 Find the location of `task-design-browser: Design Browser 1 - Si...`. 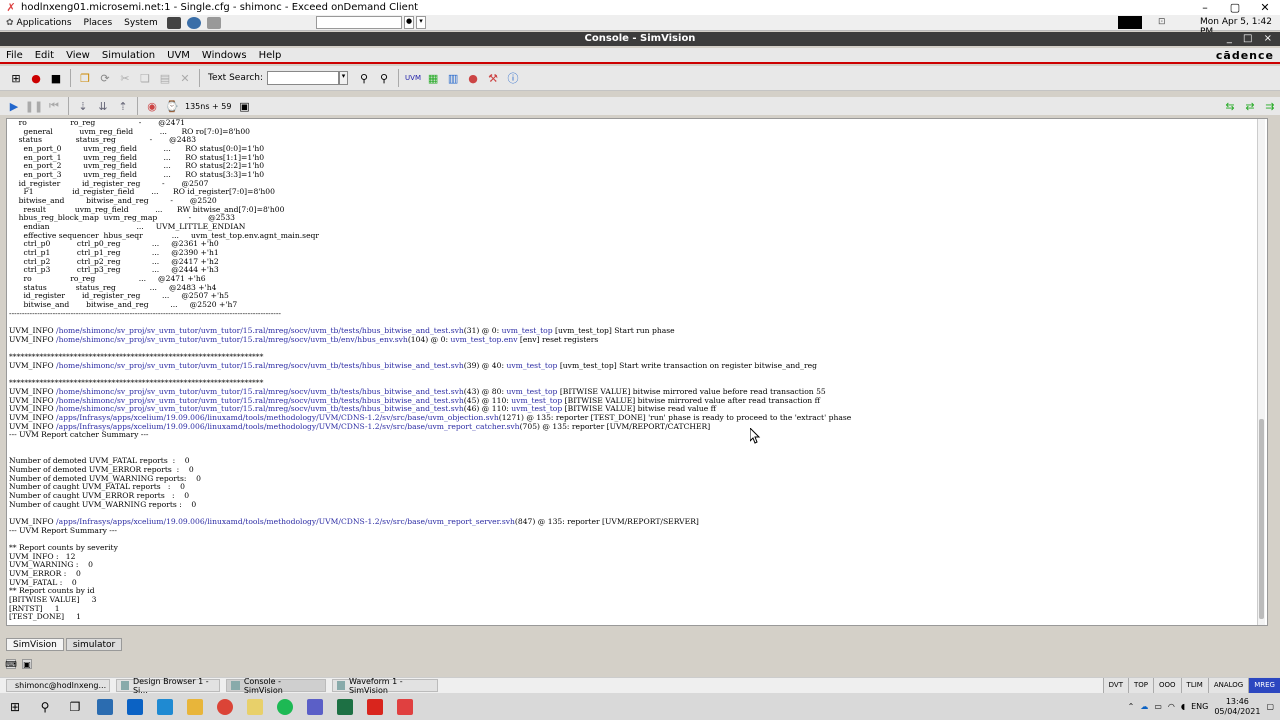

task-design-browser: Design Browser 1 - Si... is located at coordinates (168, 686).